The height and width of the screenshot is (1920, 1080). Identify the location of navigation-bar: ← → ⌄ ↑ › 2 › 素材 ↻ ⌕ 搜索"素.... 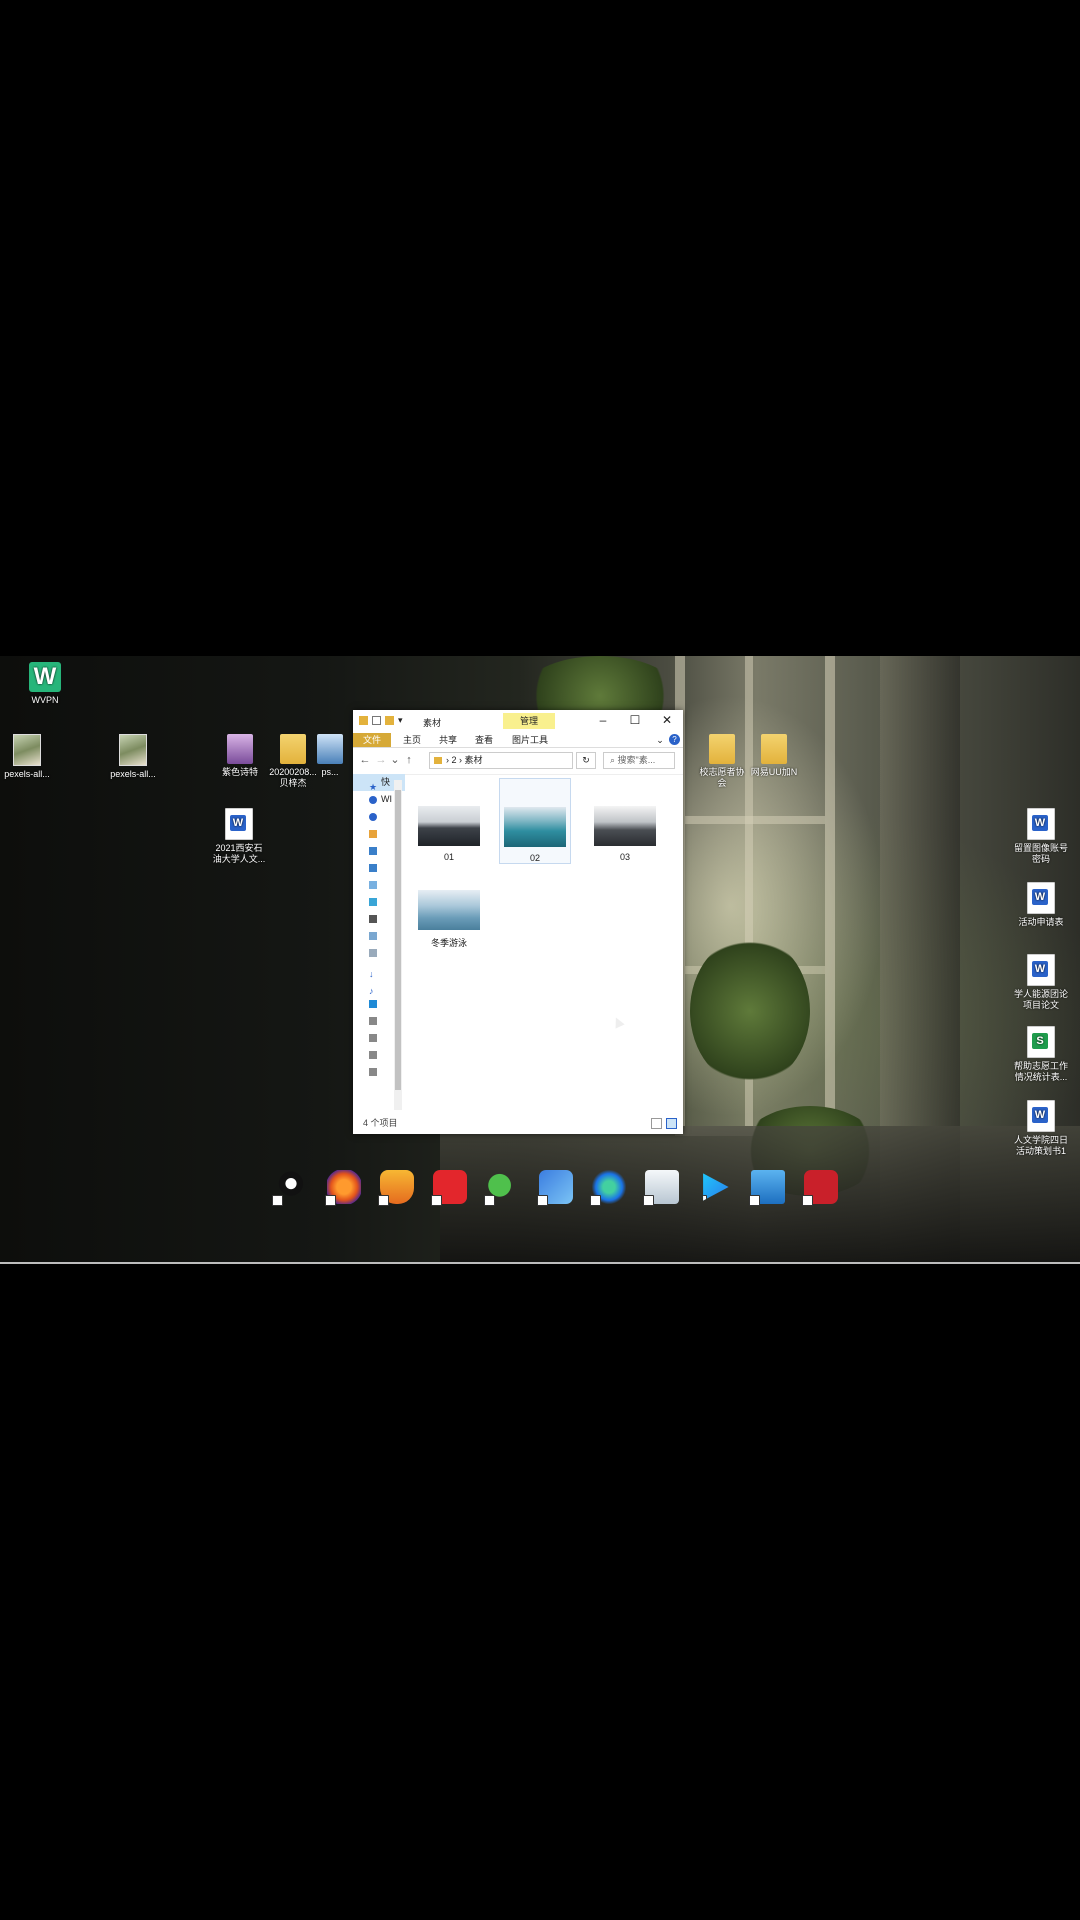
(518, 761).